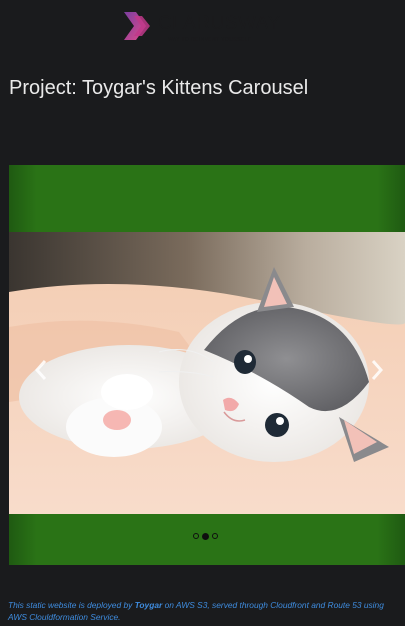 This screenshot has height=626, width=405. What do you see at coordinates (148, 605) in the screenshot?
I see `footer-author: Toygar` at bounding box center [148, 605].